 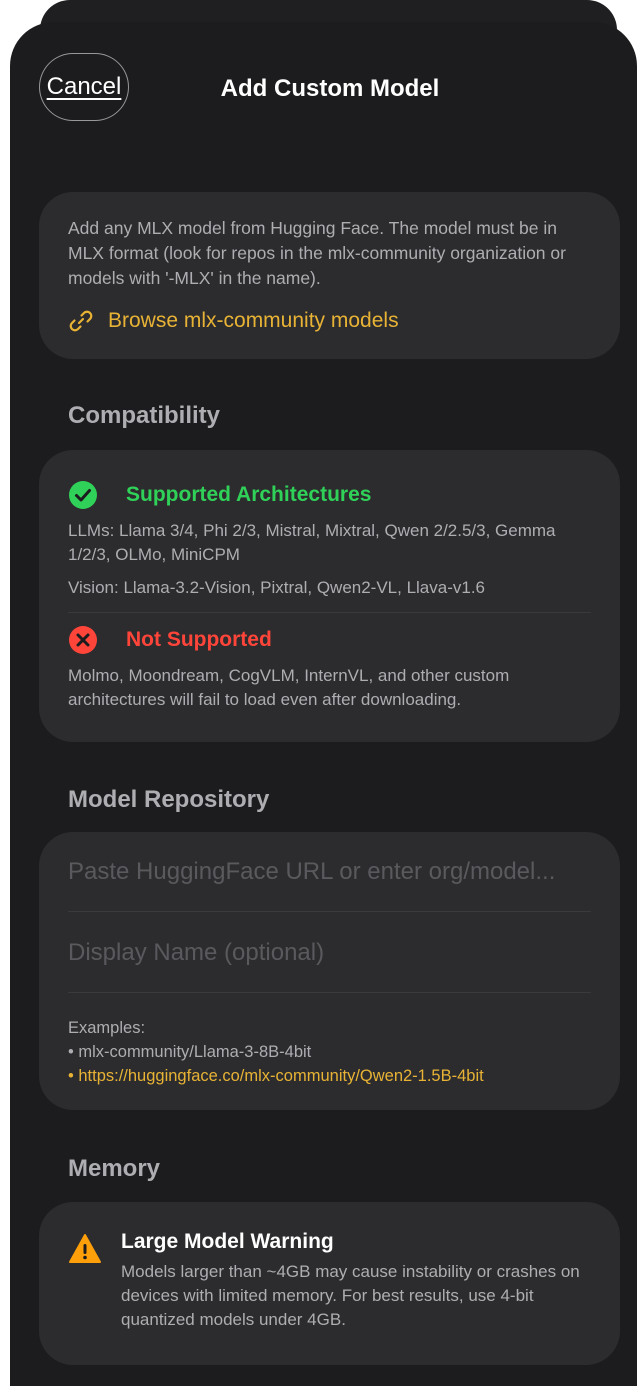 I want to click on examples-label: Examples:, so click(x=107, y=1028).